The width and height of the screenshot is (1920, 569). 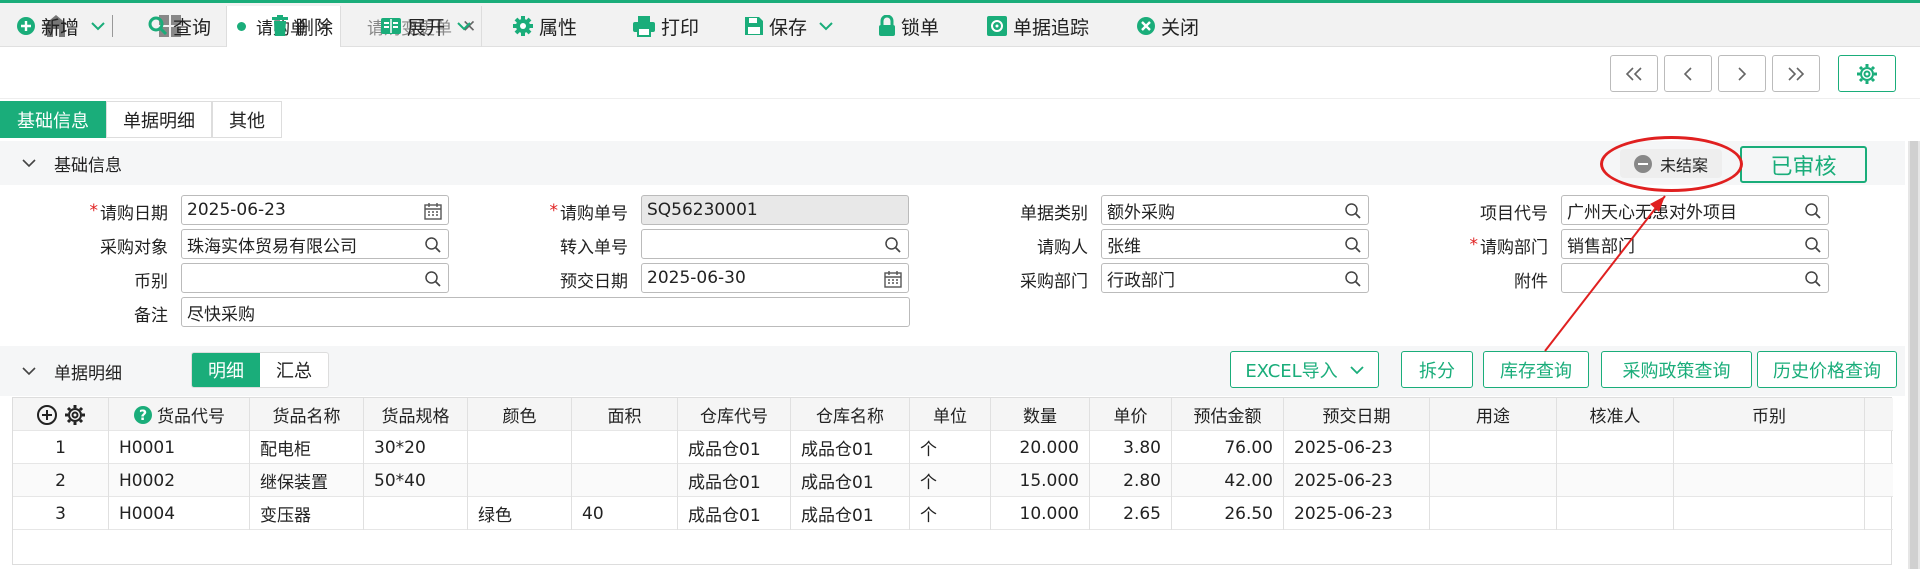 I want to click on first-record-button, so click(x=1634, y=73).